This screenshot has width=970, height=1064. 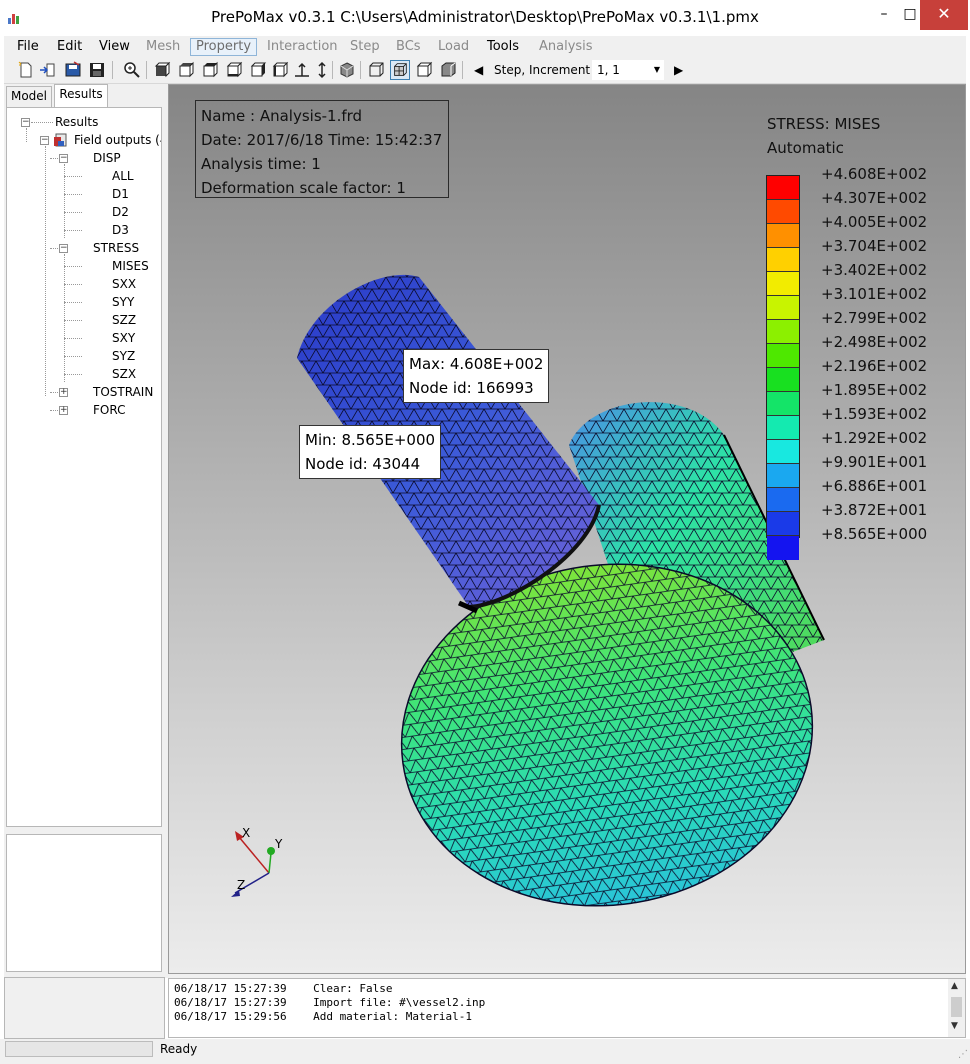 I want to click on menu-load: Load, so click(x=453, y=47).